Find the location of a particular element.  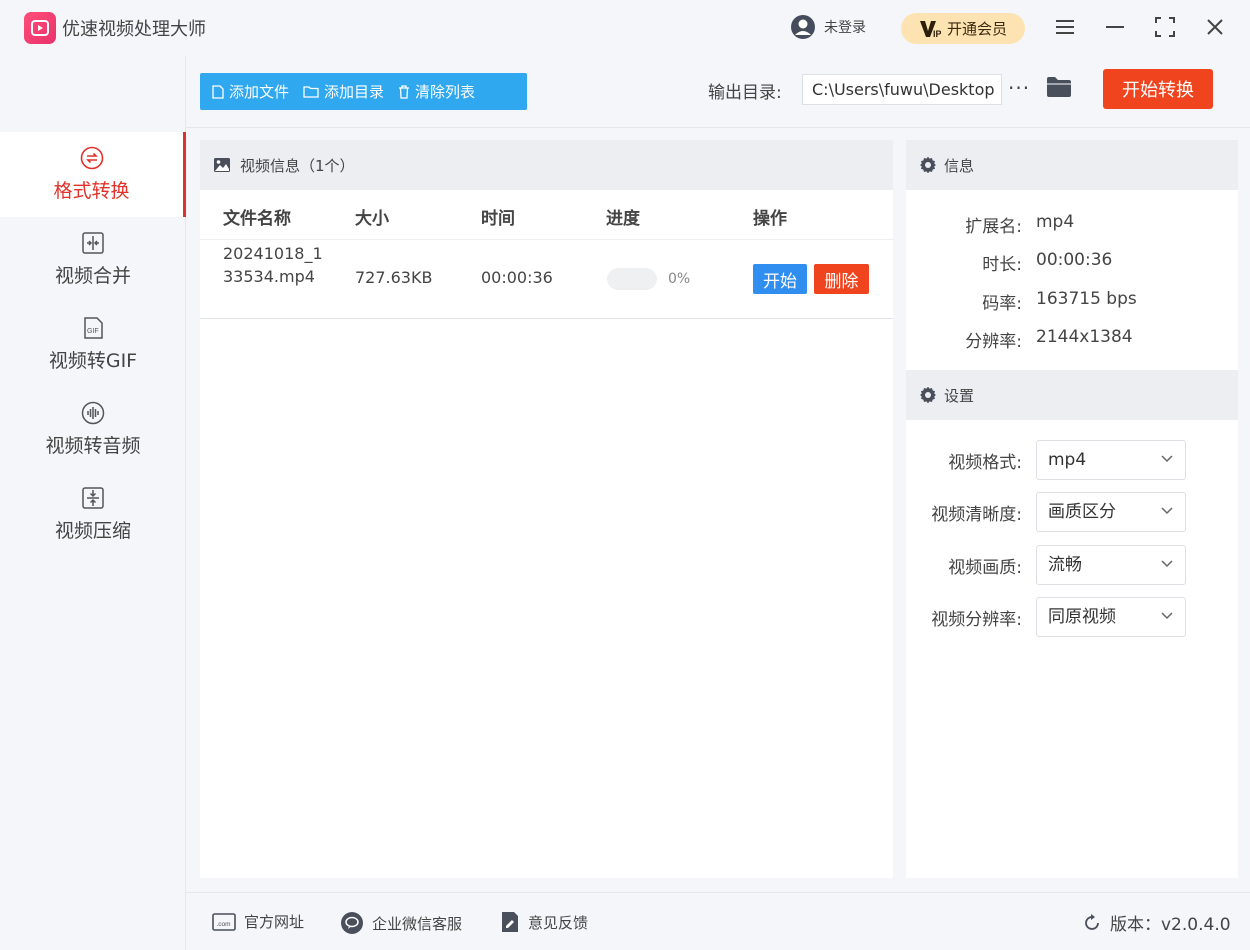

svg-text: .com is located at coordinates (224, 924).